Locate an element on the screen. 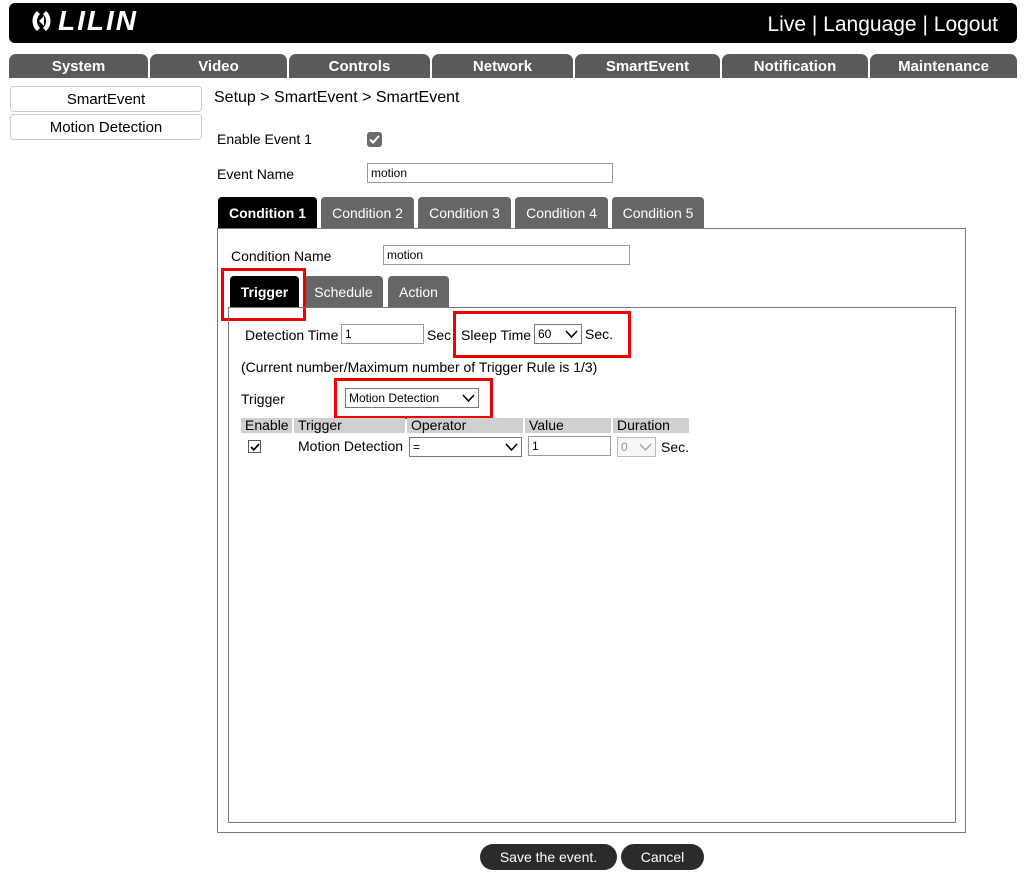  detection-time-label: Detection Time is located at coordinates (292, 335).